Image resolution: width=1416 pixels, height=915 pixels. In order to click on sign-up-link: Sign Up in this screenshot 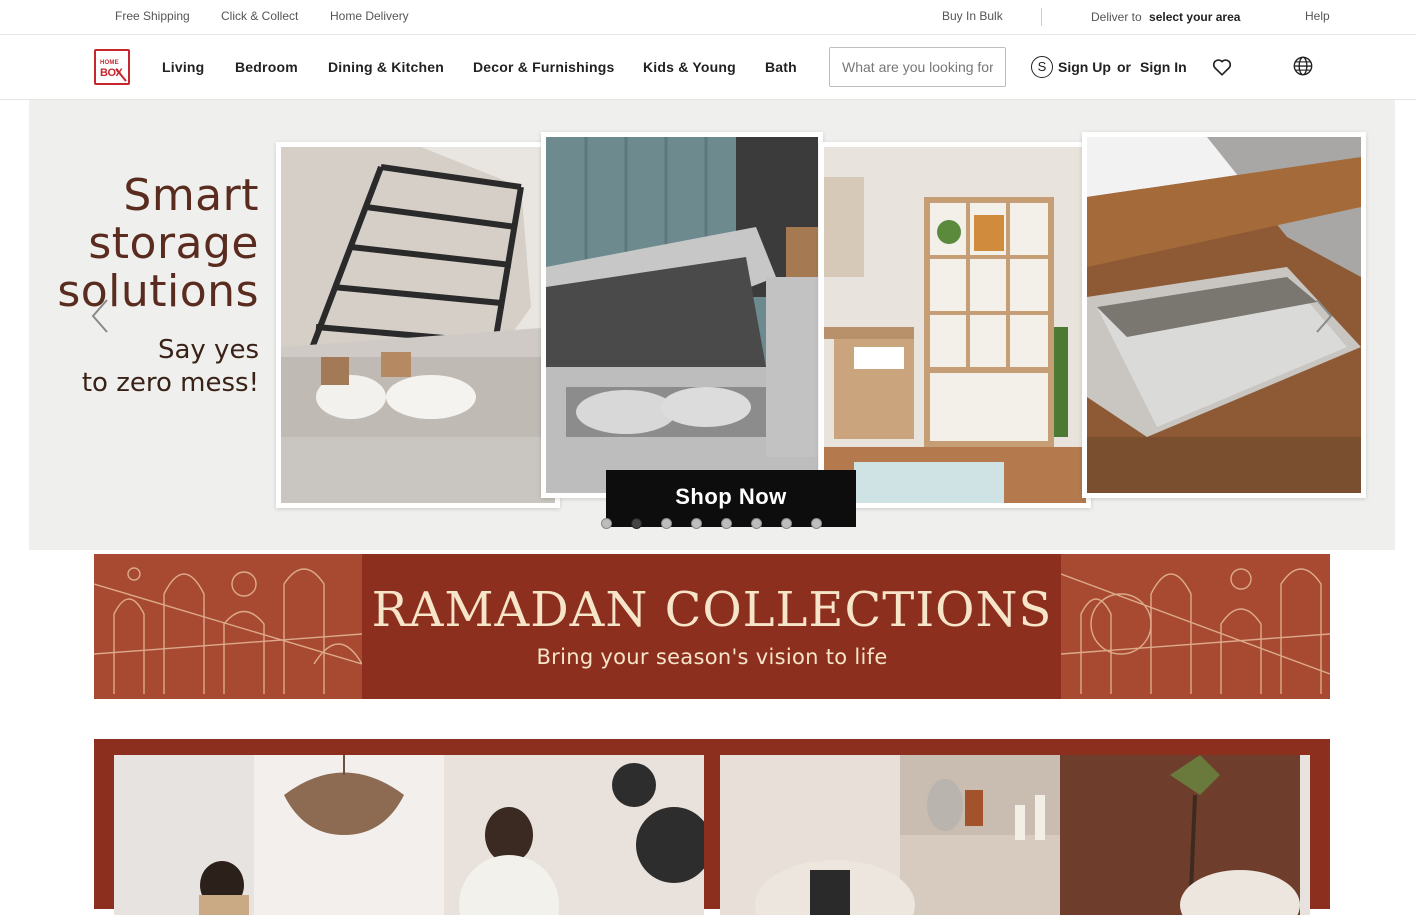, I will do `click(1084, 67)`.